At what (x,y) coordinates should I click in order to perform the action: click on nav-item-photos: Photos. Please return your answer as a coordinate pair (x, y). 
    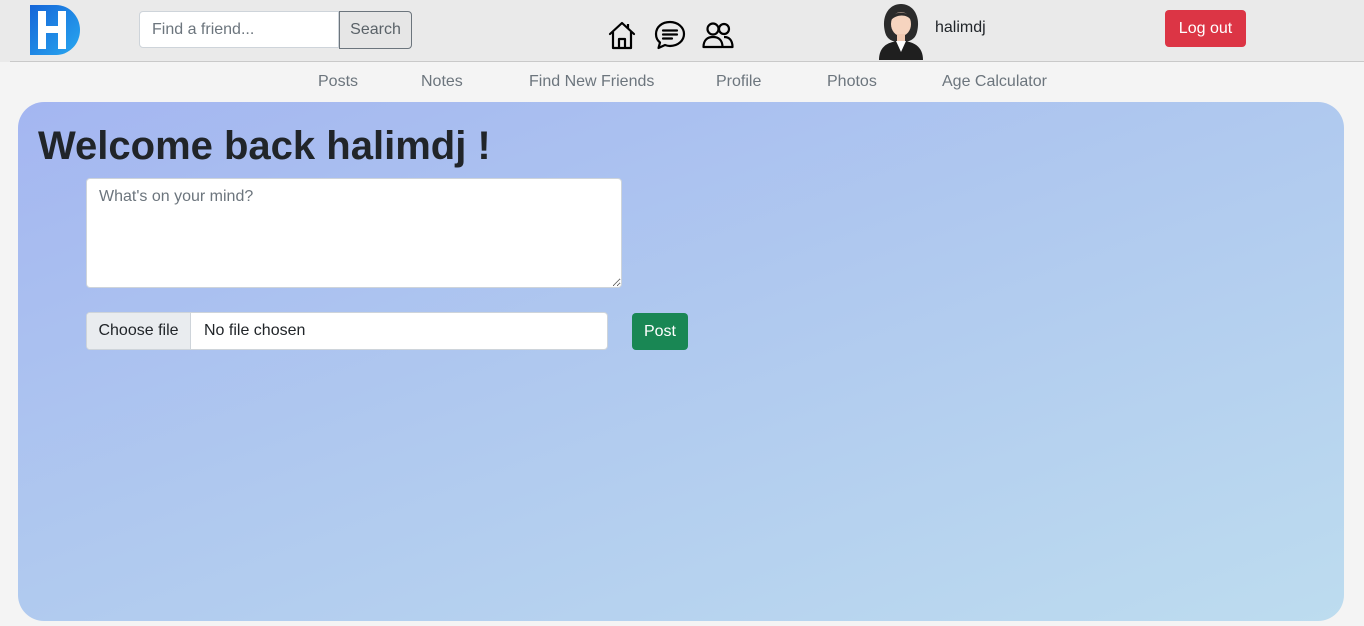
    Looking at the image, I should click on (852, 82).